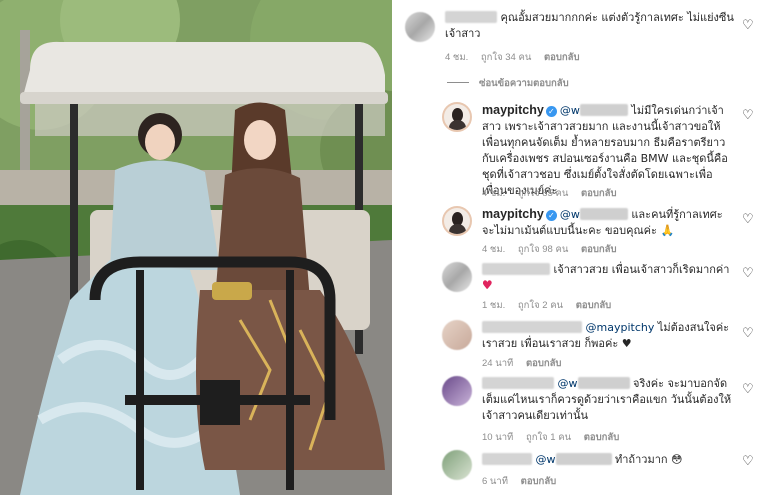 The height and width of the screenshot is (495, 759). I want to click on comment-likes: ถูกใจ 85 คน, so click(543, 193).